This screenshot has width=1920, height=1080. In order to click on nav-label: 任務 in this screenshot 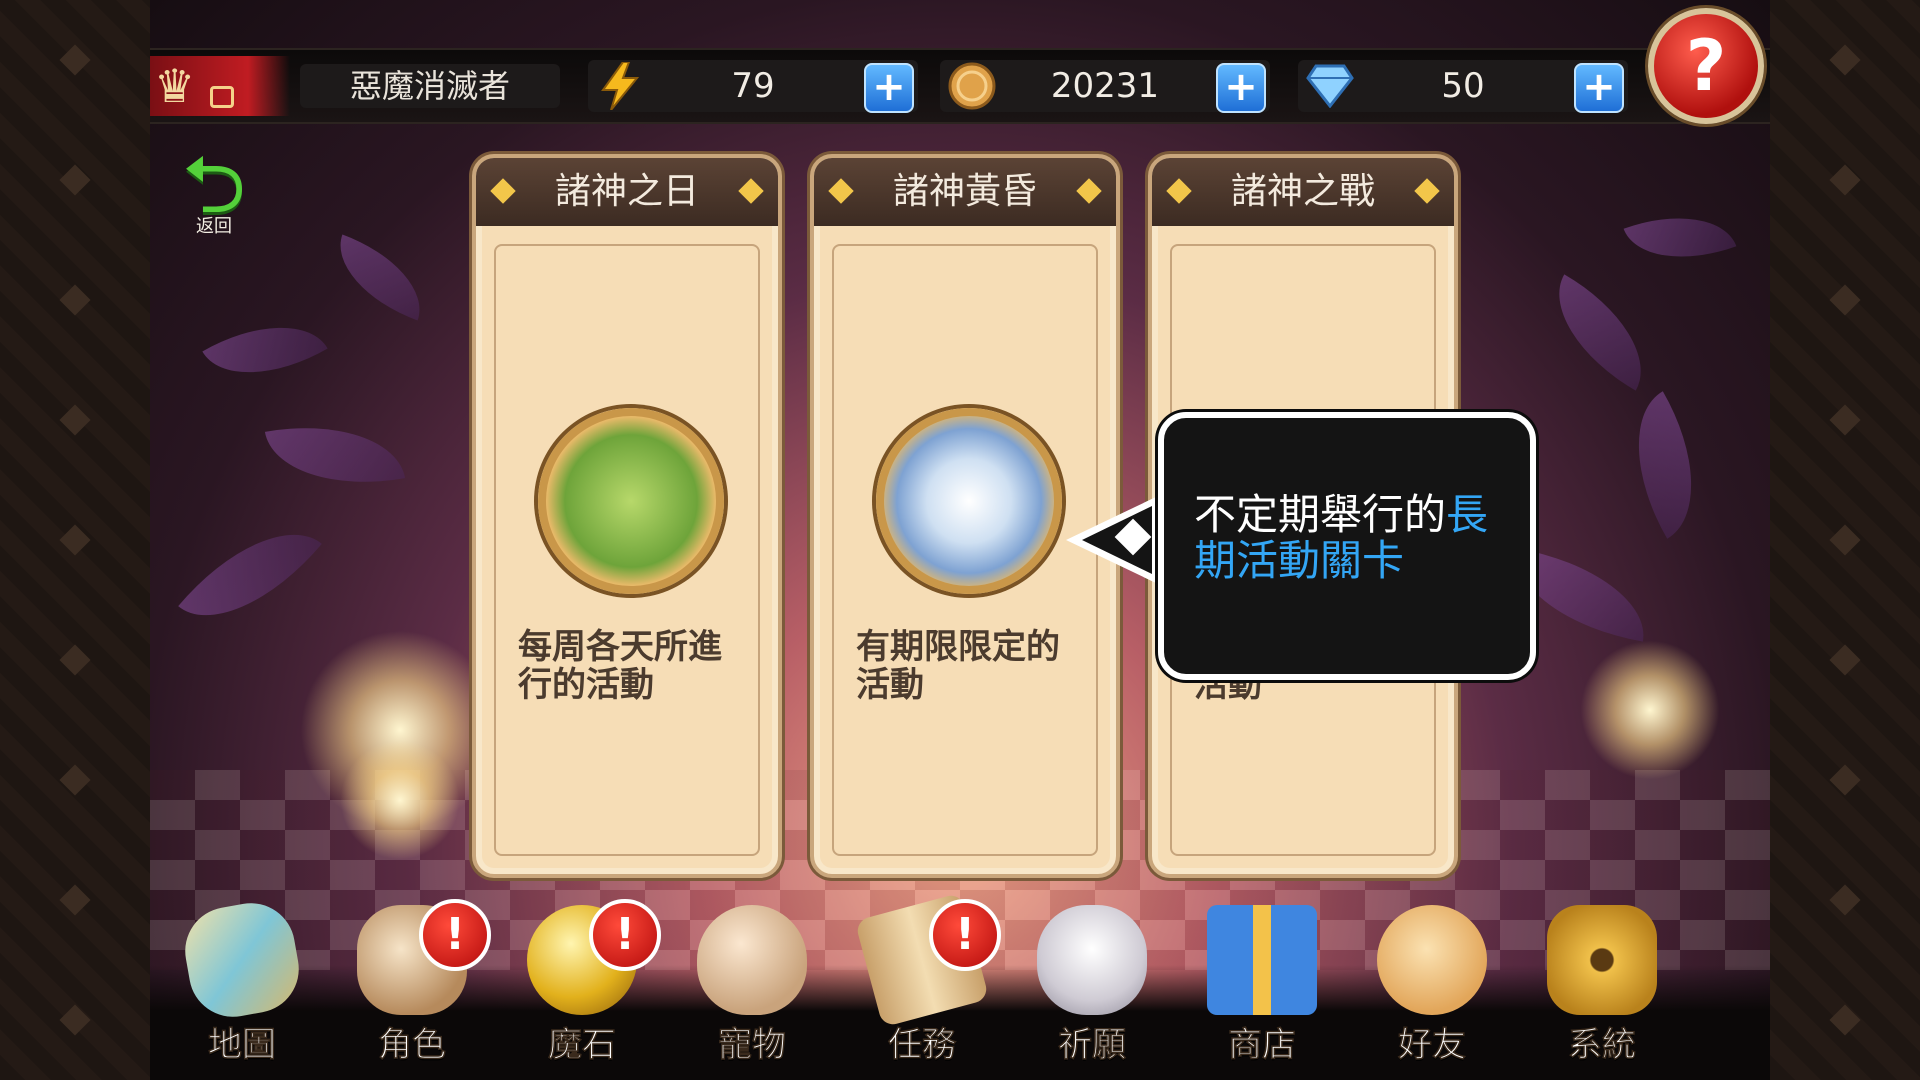, I will do `click(922, 1045)`.